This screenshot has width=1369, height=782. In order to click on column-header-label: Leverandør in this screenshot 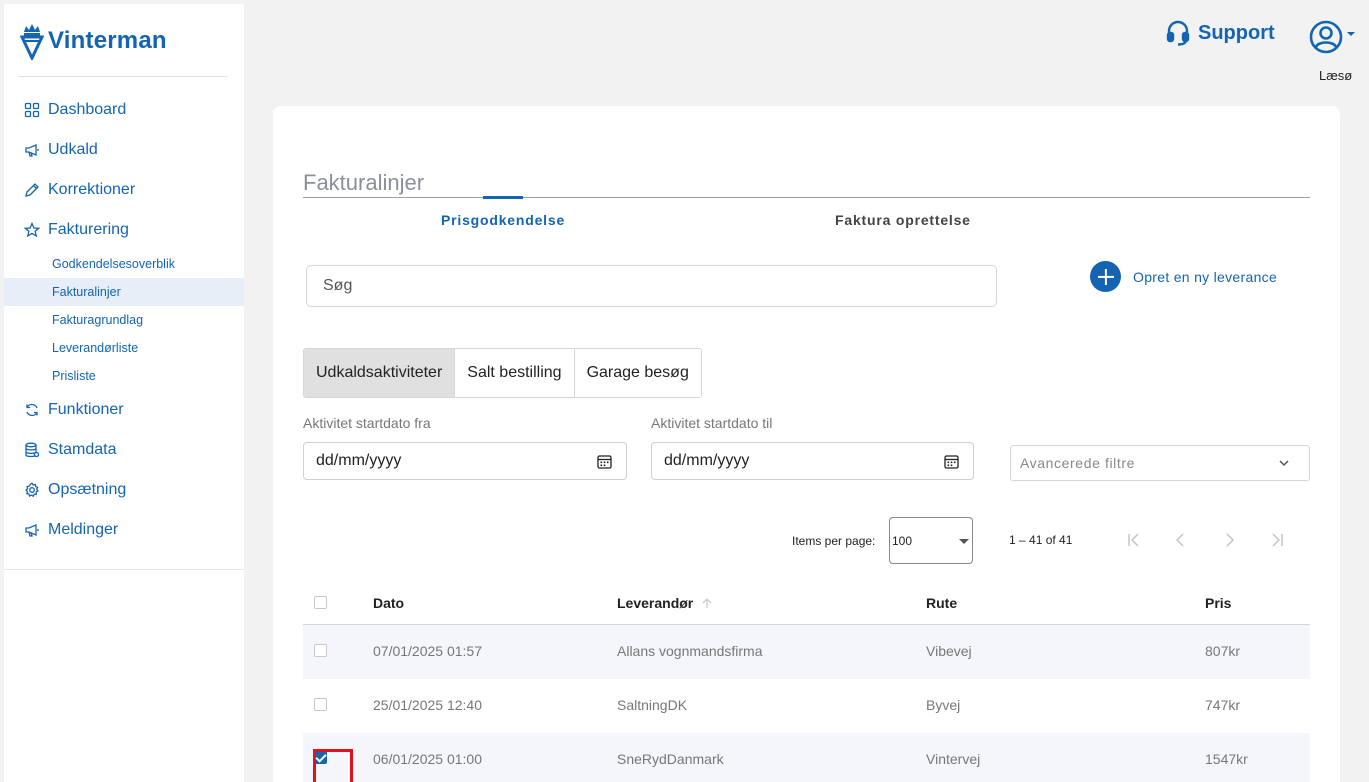, I will do `click(655, 603)`.